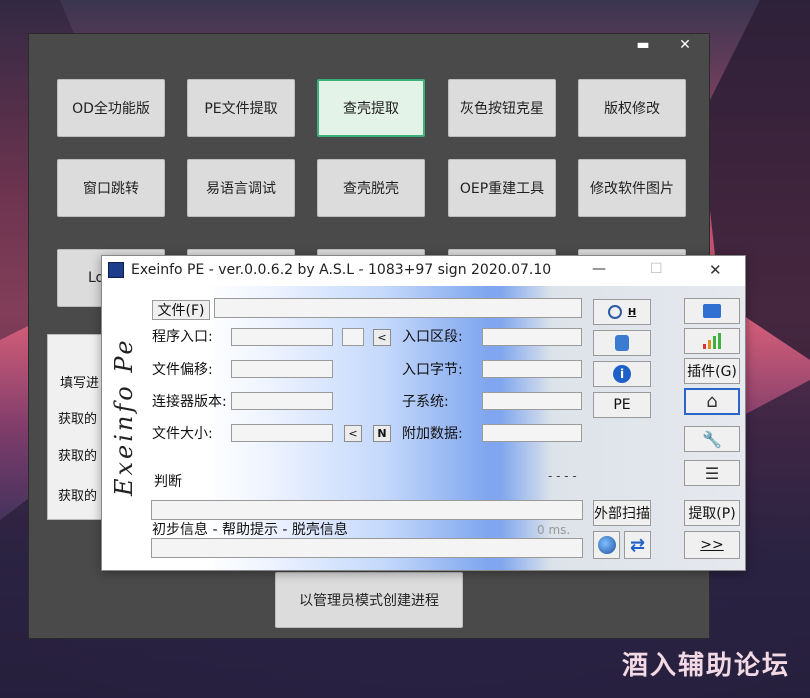 This screenshot has width=810, height=698. I want to click on judge-label: 判断, so click(168, 482).